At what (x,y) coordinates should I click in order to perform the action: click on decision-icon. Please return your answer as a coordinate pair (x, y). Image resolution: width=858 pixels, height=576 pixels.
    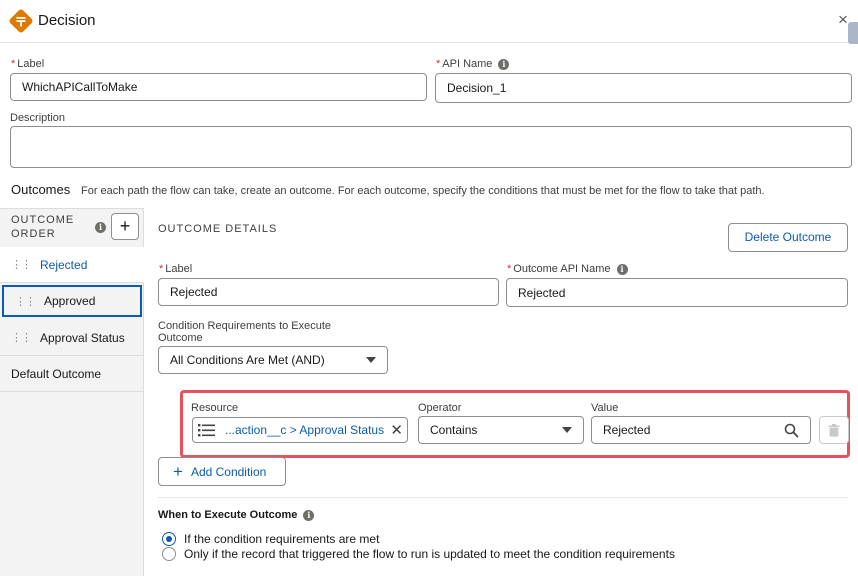
    Looking at the image, I should click on (21, 21).